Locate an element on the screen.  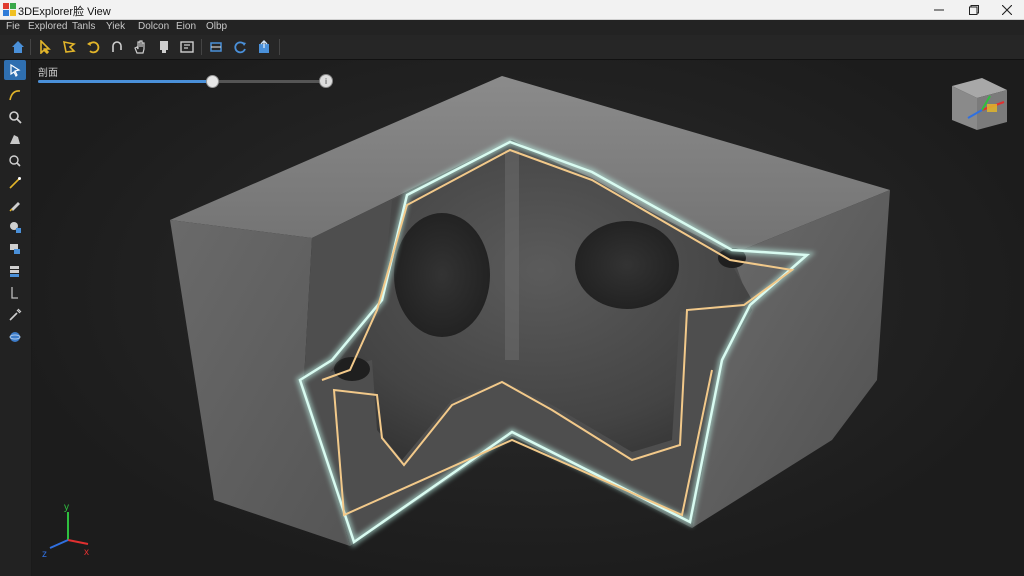
select-cursor-icon is located at coordinates (45, 47).